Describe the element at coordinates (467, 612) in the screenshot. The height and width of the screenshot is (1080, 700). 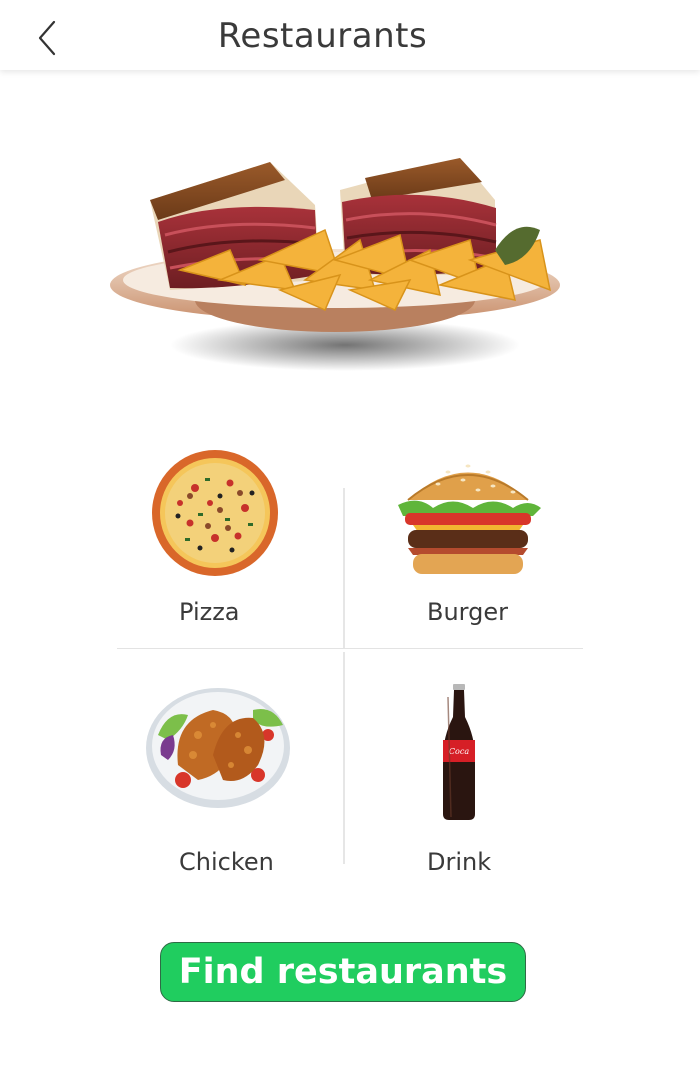
I see `category-label: Burger` at that location.